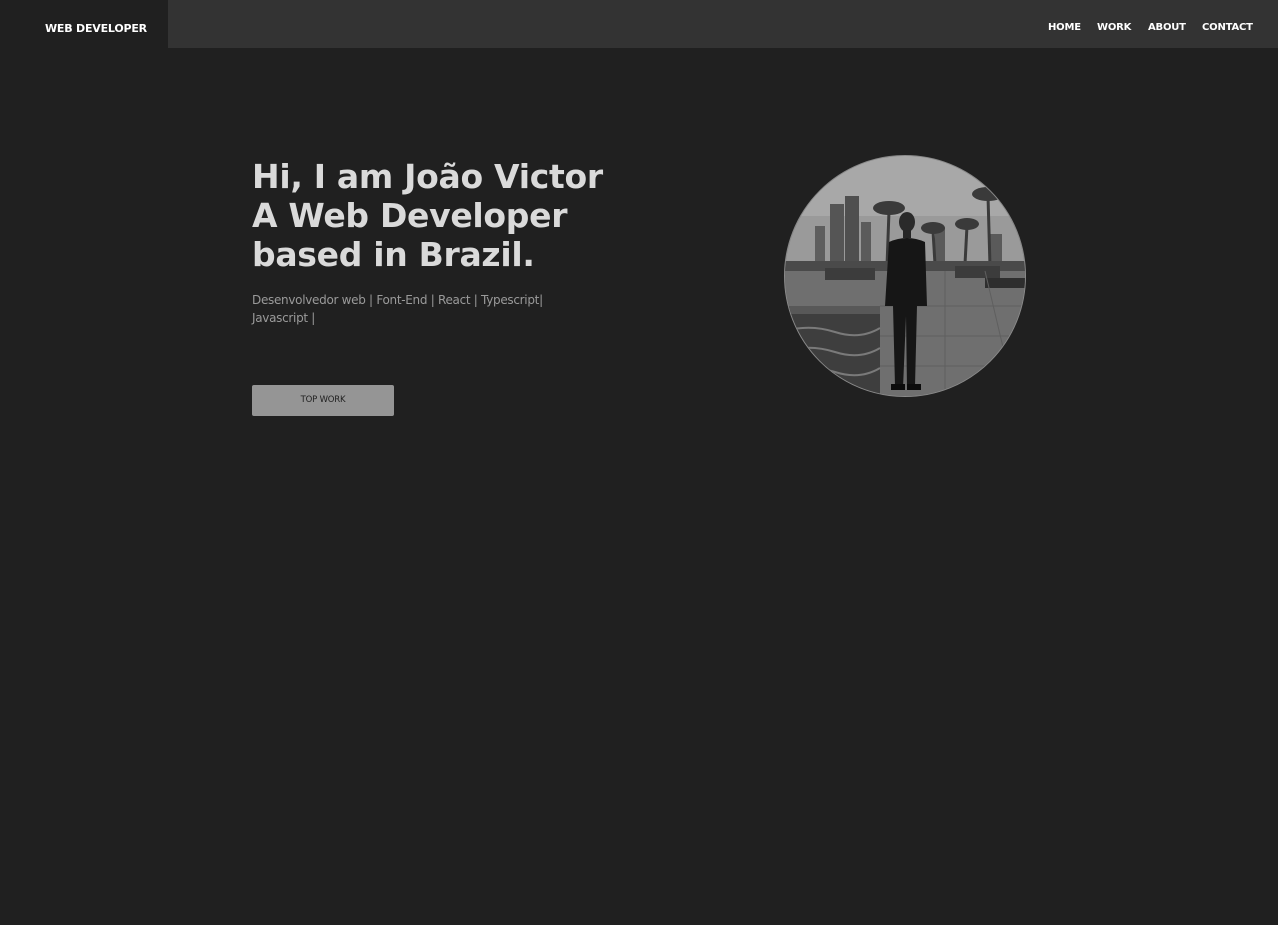 The width and height of the screenshot is (1278, 925). What do you see at coordinates (410, 215) in the screenshot?
I see `hero-title-line: A Web Developer` at bounding box center [410, 215].